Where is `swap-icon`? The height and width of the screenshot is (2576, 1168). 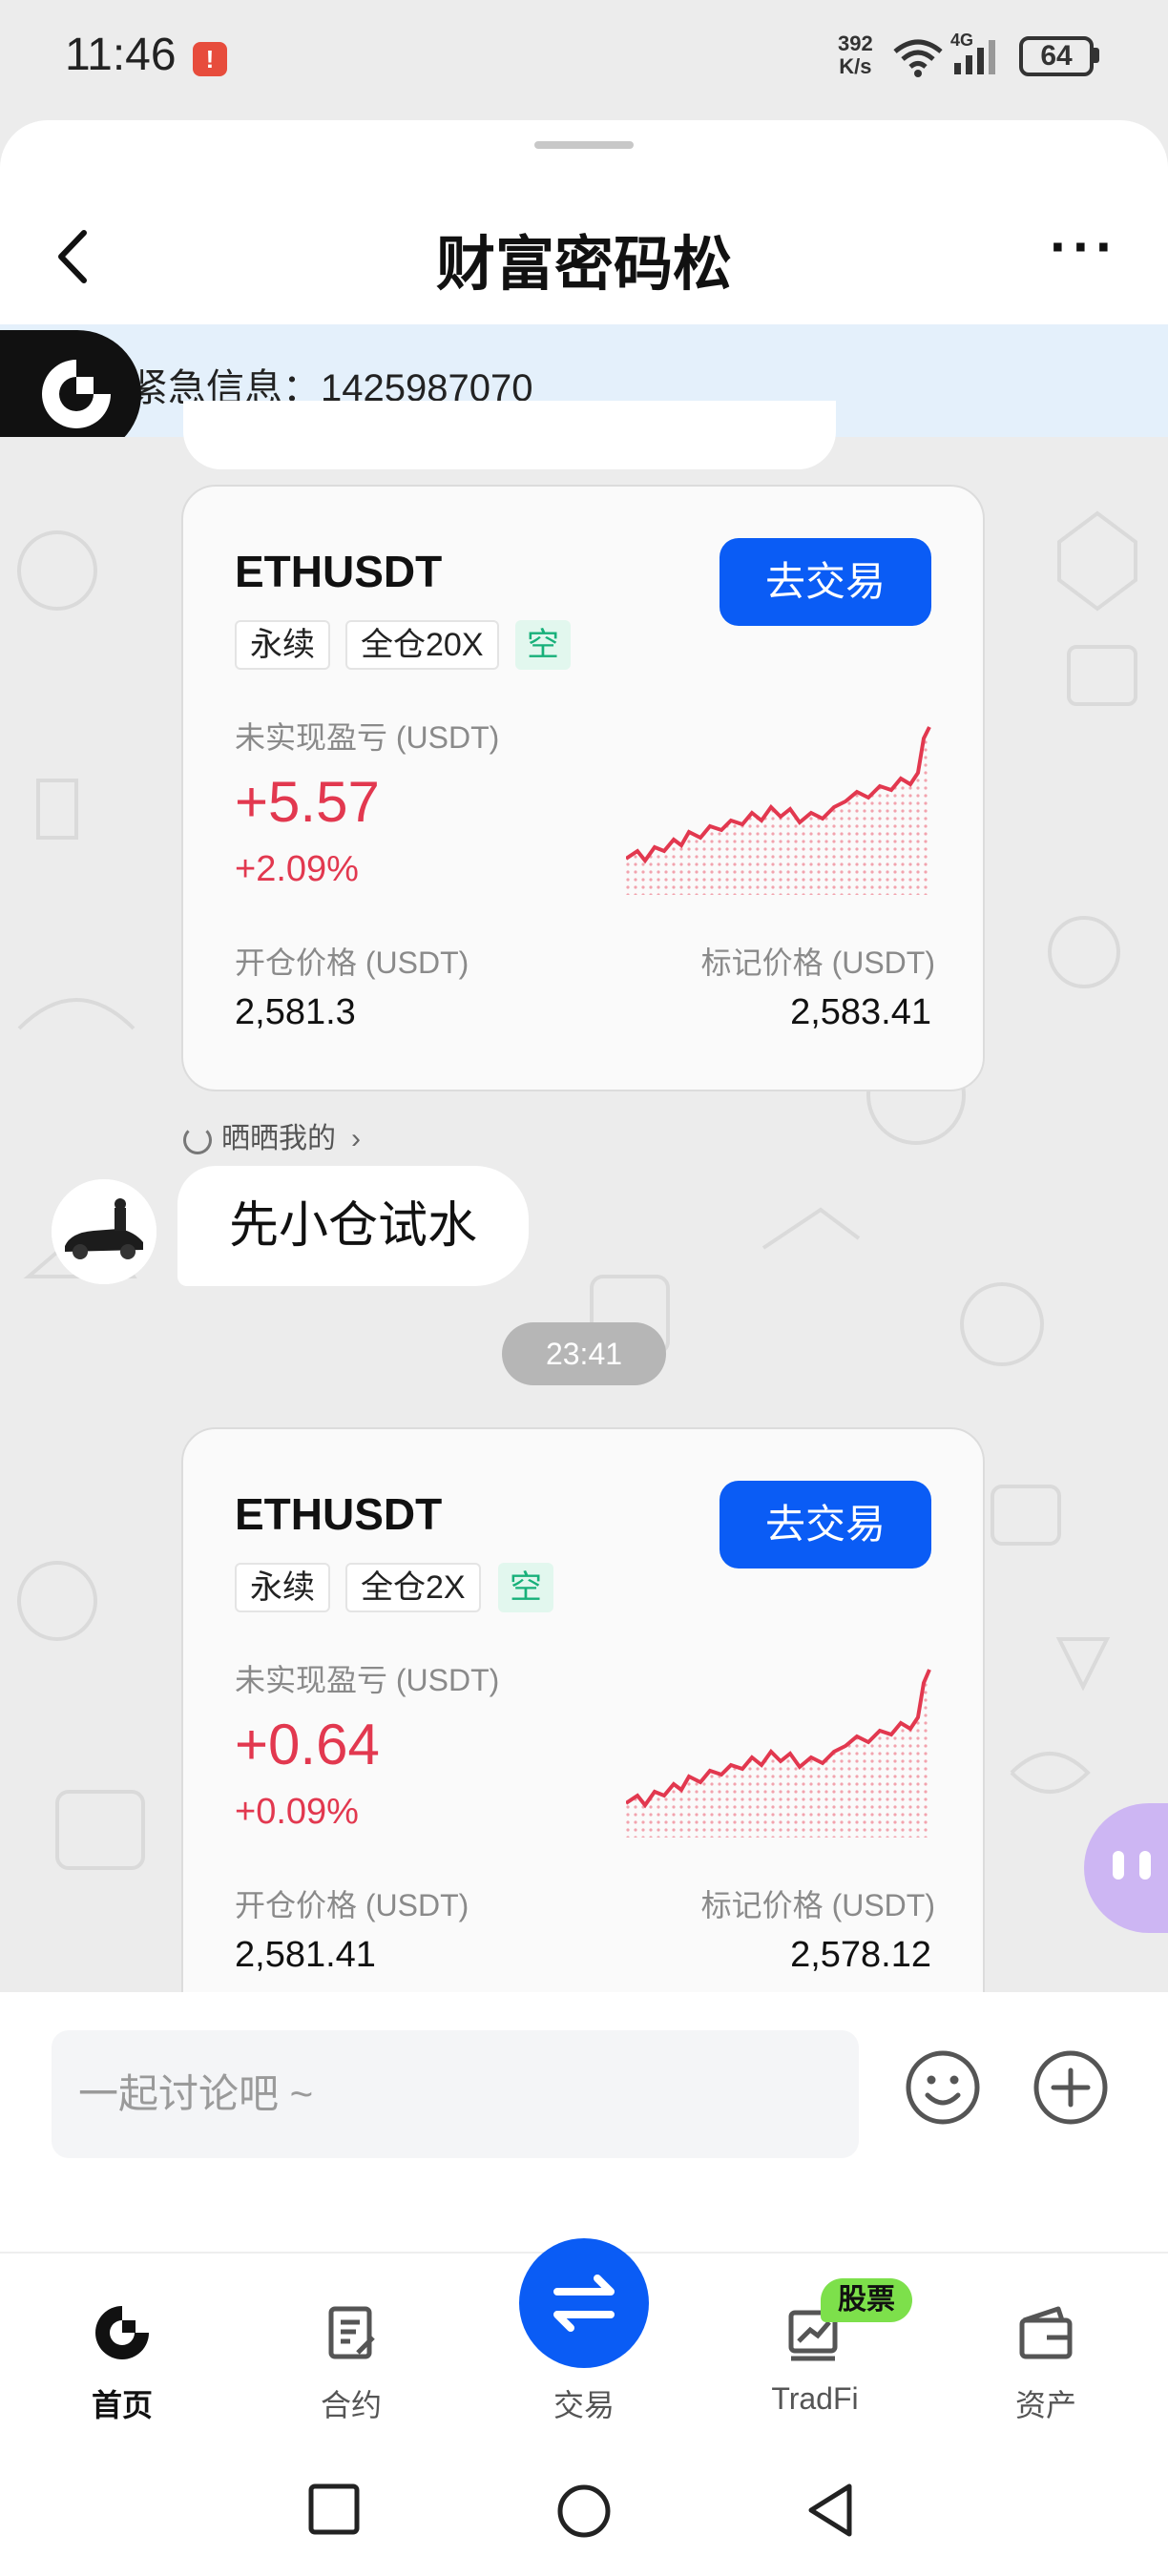
swap-icon is located at coordinates (584, 2303).